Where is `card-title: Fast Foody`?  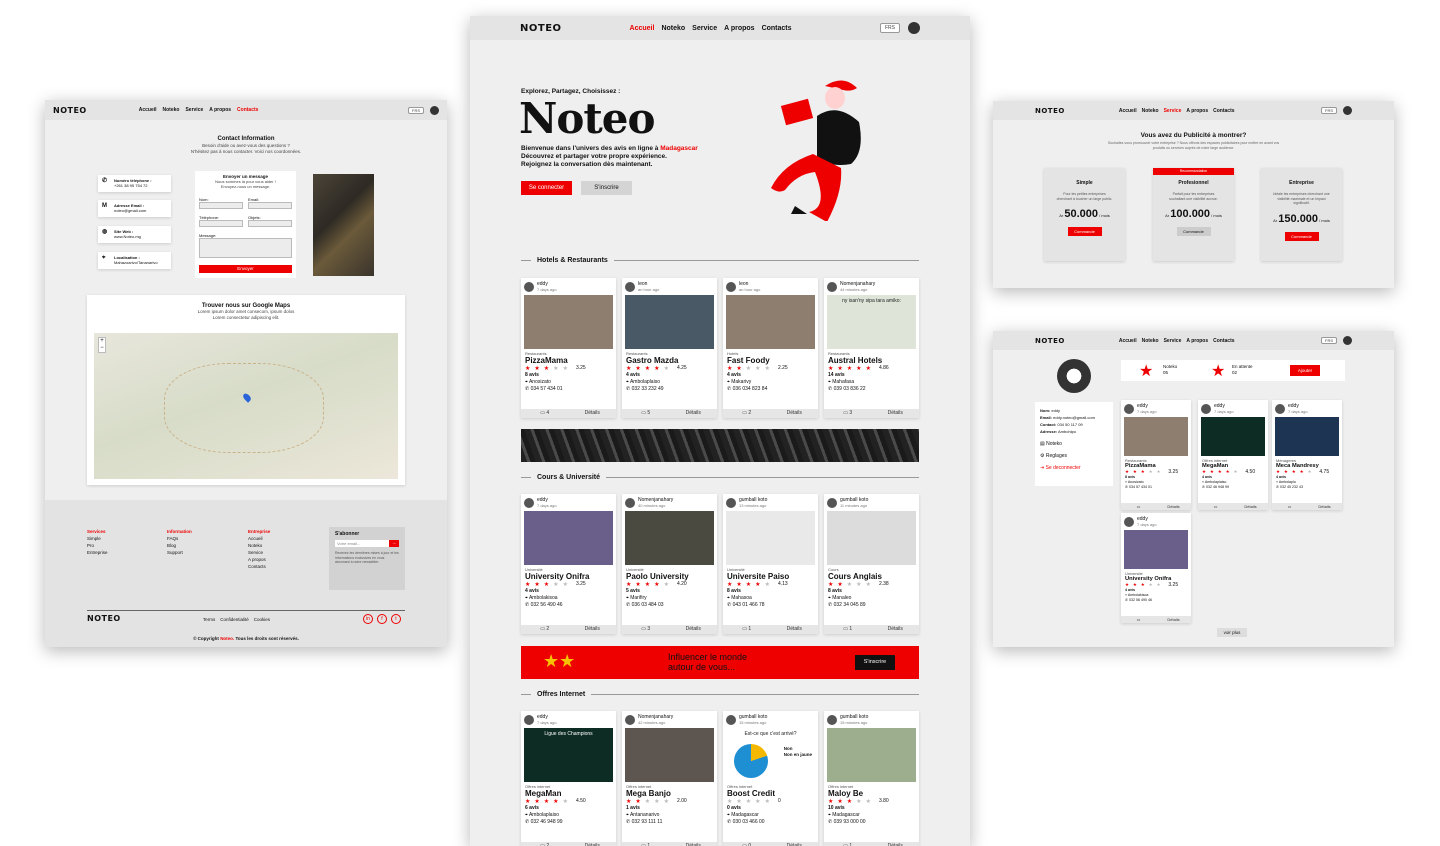
card-title: Fast Foody is located at coordinates (770, 360).